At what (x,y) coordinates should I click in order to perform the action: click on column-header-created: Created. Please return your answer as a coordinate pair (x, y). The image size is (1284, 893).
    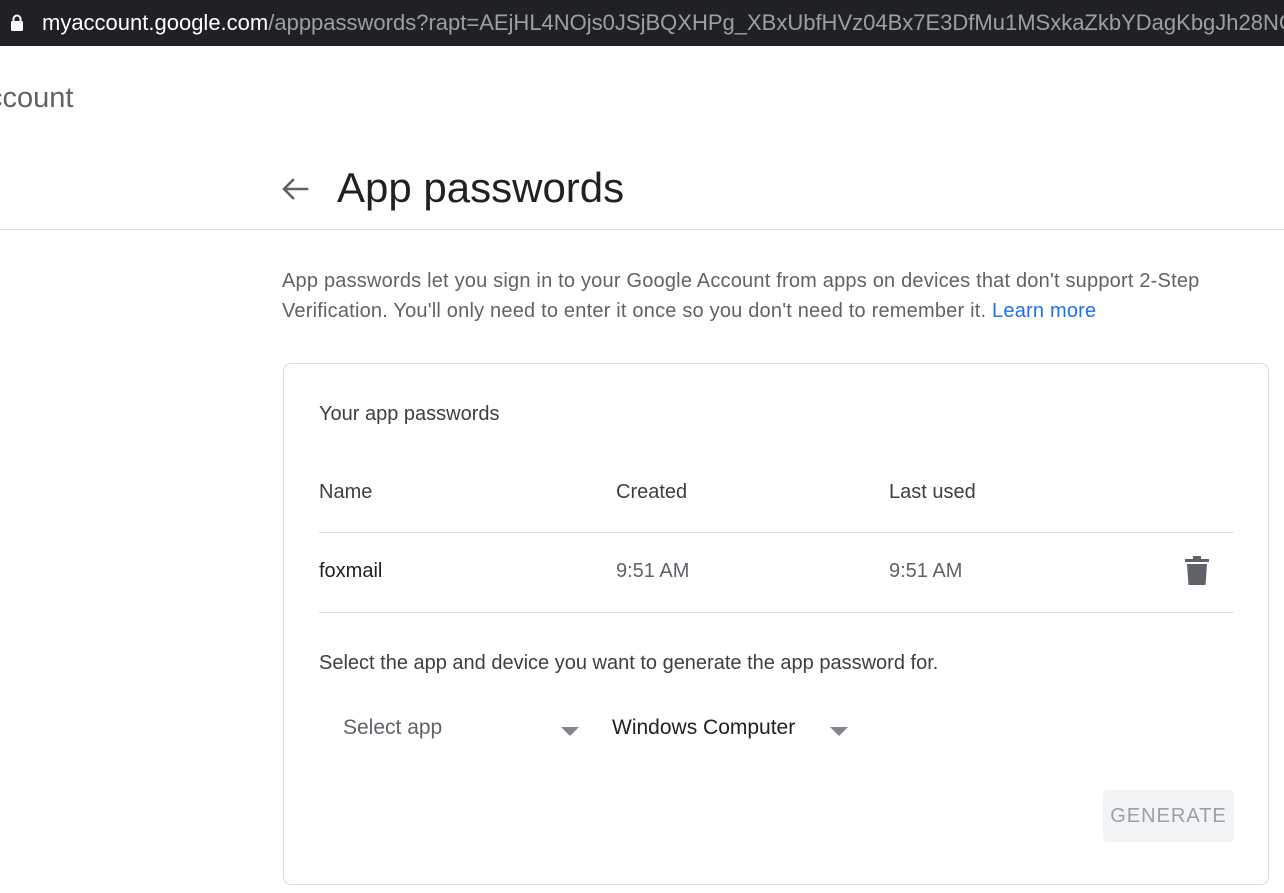
    Looking at the image, I should click on (652, 492).